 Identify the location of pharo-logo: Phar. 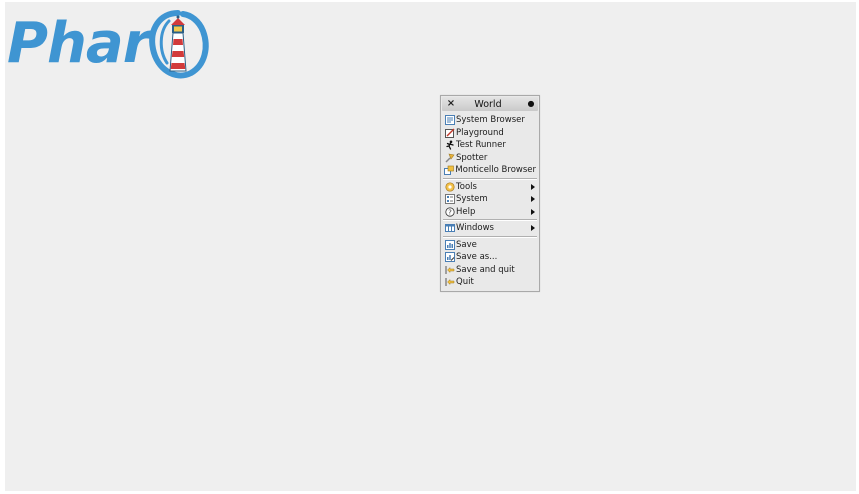
(109, 46).